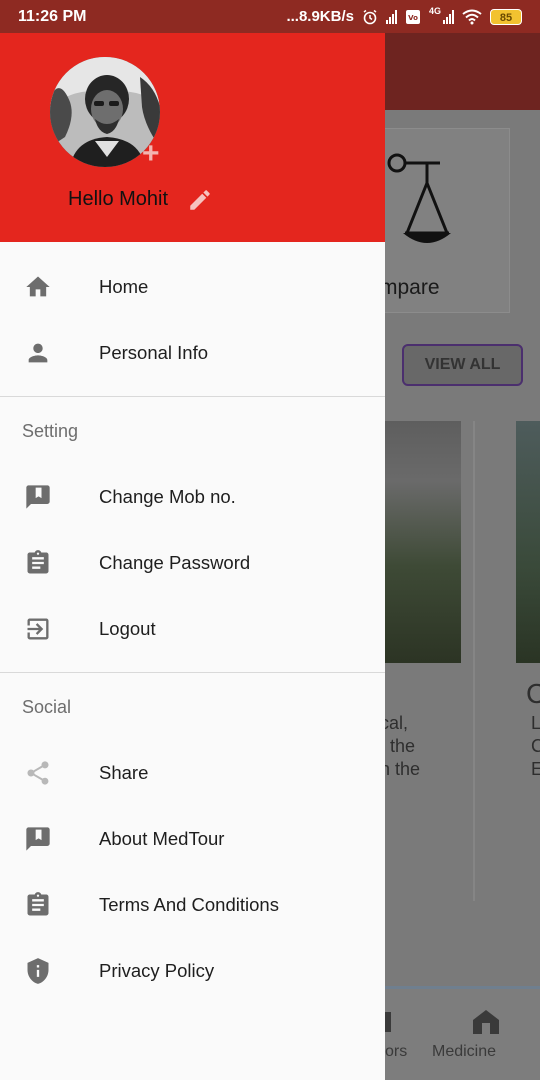 The image size is (540, 1080). Describe the element at coordinates (154, 352) in the screenshot. I see `menu-label-personal-info: Personal Info` at that location.